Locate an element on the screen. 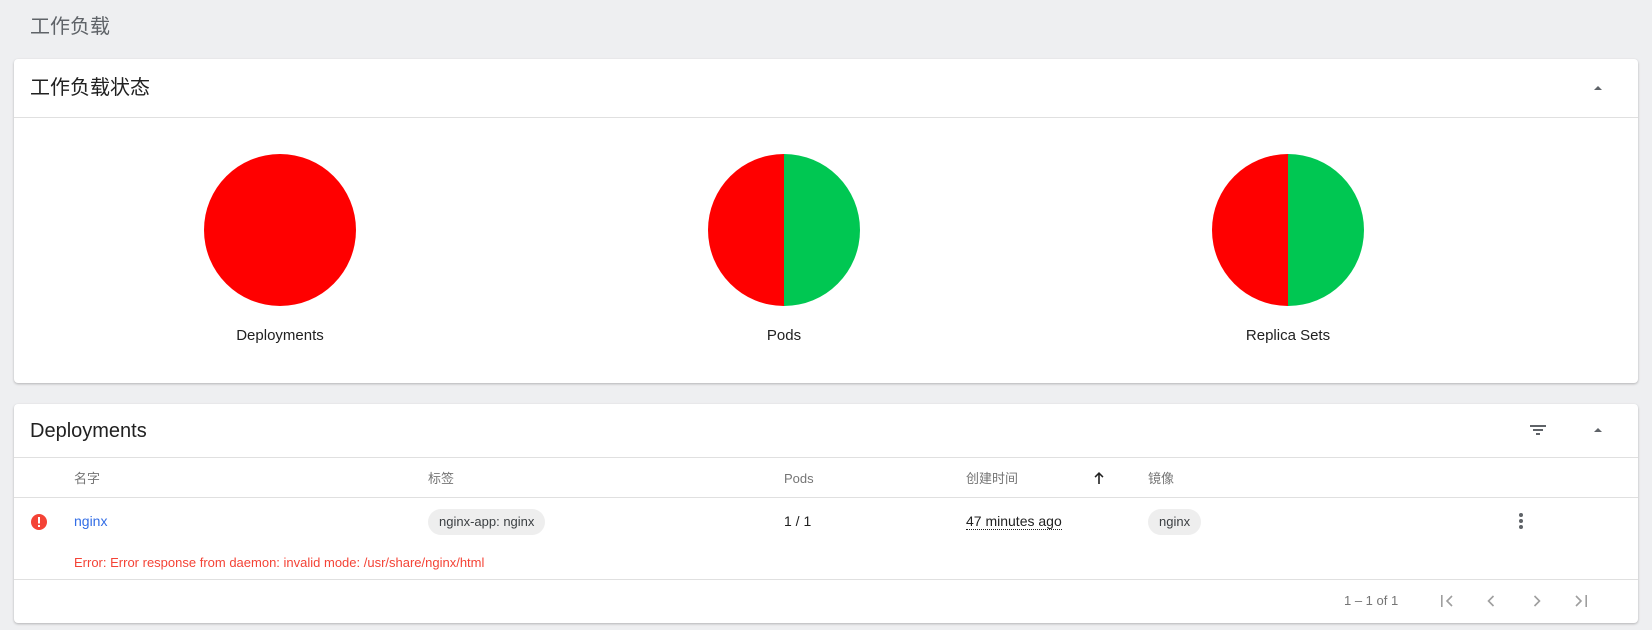 This screenshot has height=630, width=1652. table-header: 名字 标签 Pods 创建时间 镜像 is located at coordinates (826, 478).